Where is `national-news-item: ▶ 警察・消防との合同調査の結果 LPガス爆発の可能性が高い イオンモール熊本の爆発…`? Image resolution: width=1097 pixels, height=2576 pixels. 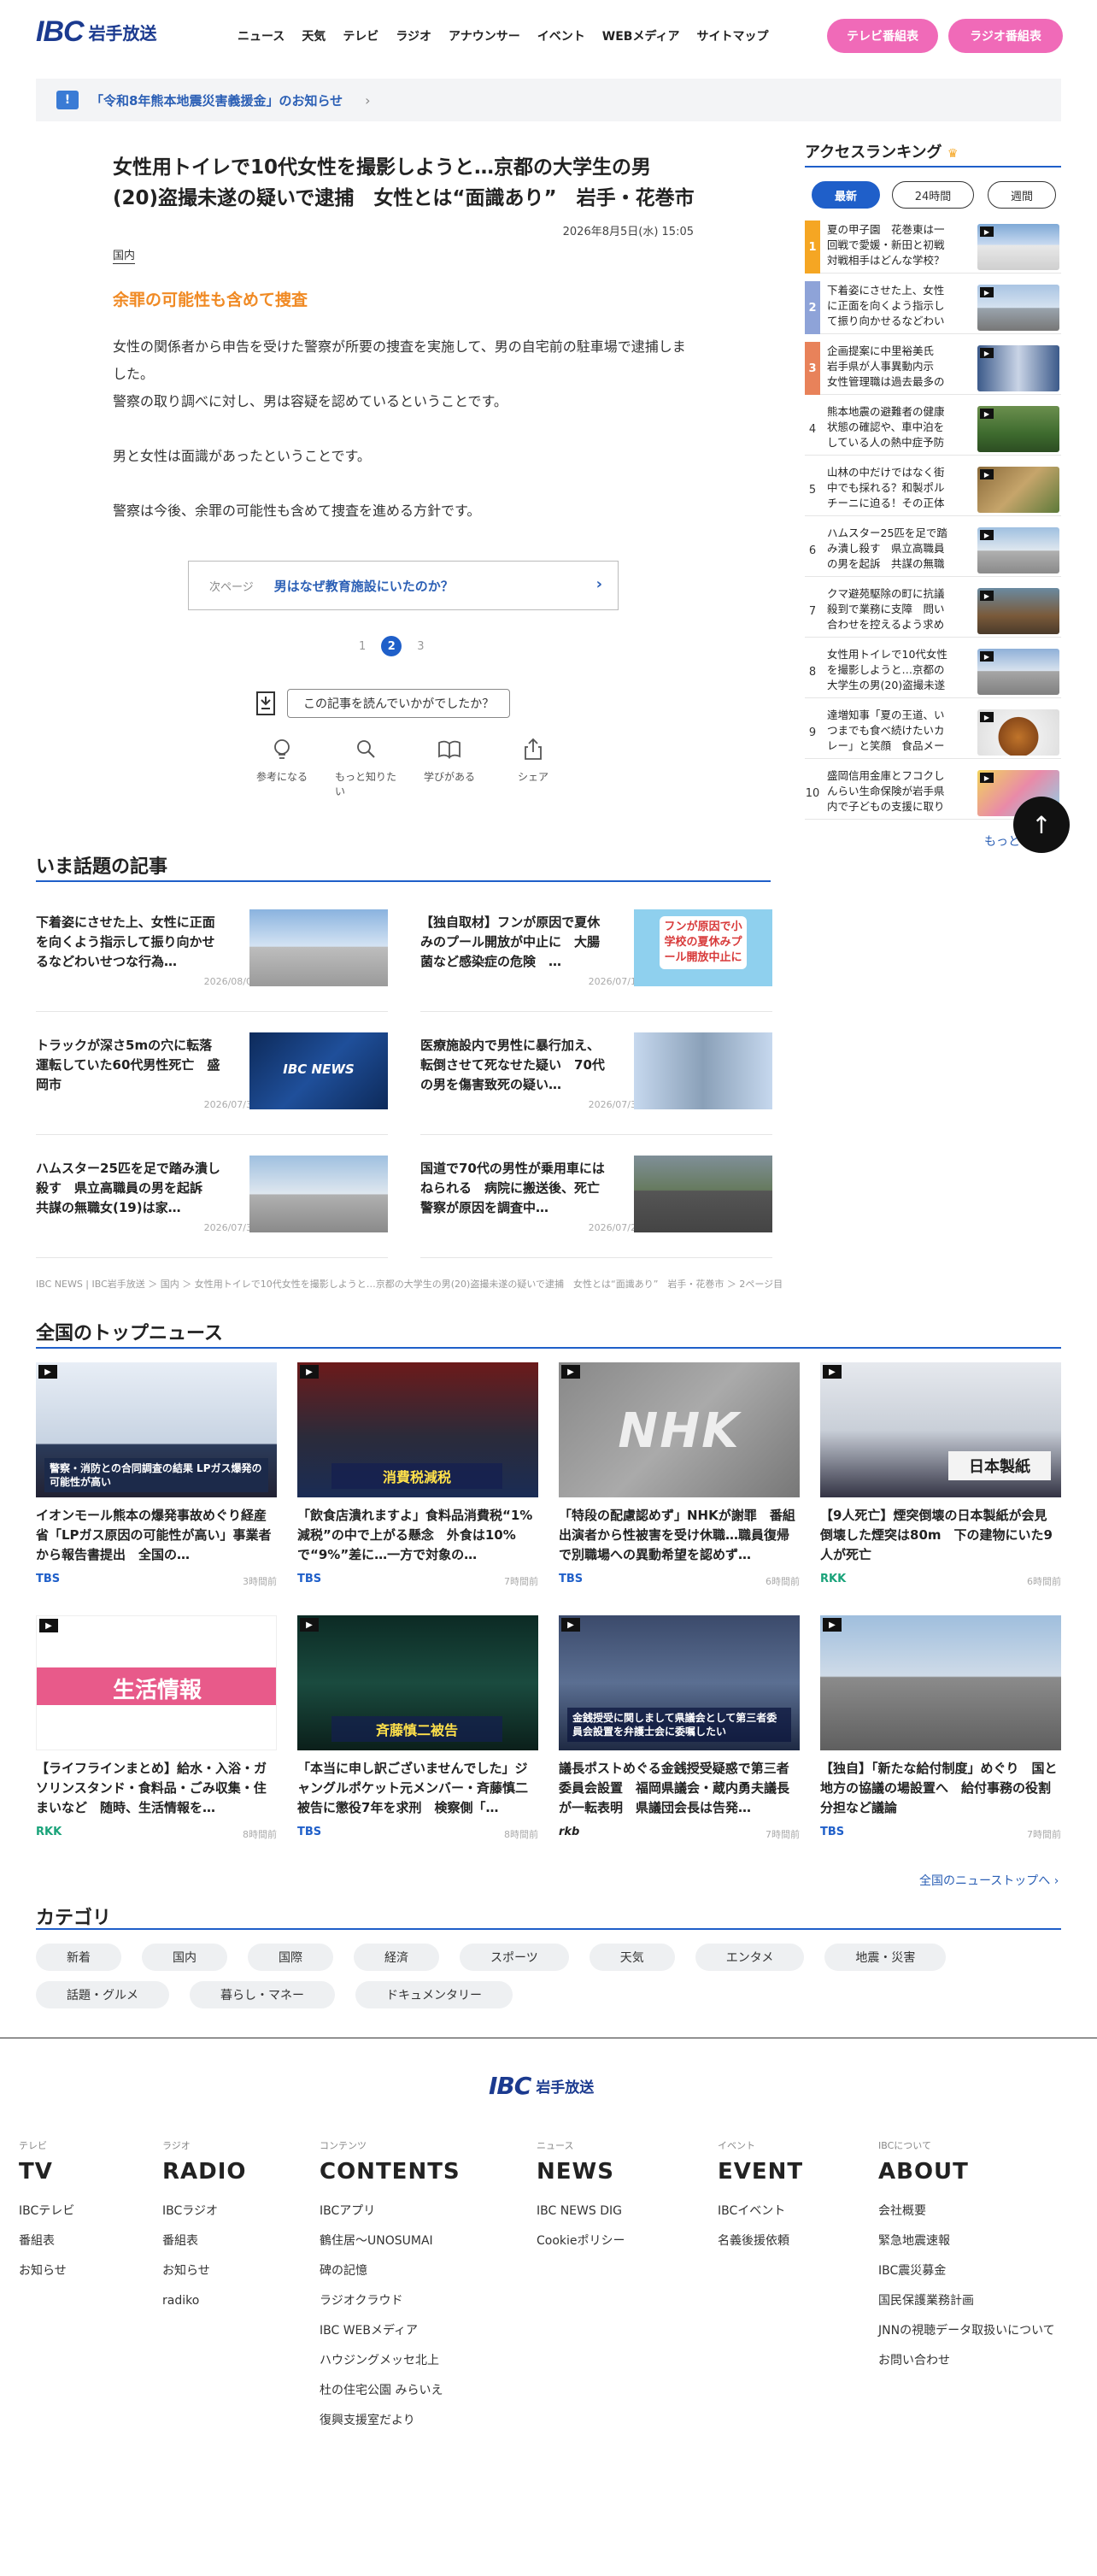
national-news-item: ▶ 警察・消防との合同調査の結果 LPガス爆発の可能性が高い イオンモール熊本の爆発… is located at coordinates (156, 1477).